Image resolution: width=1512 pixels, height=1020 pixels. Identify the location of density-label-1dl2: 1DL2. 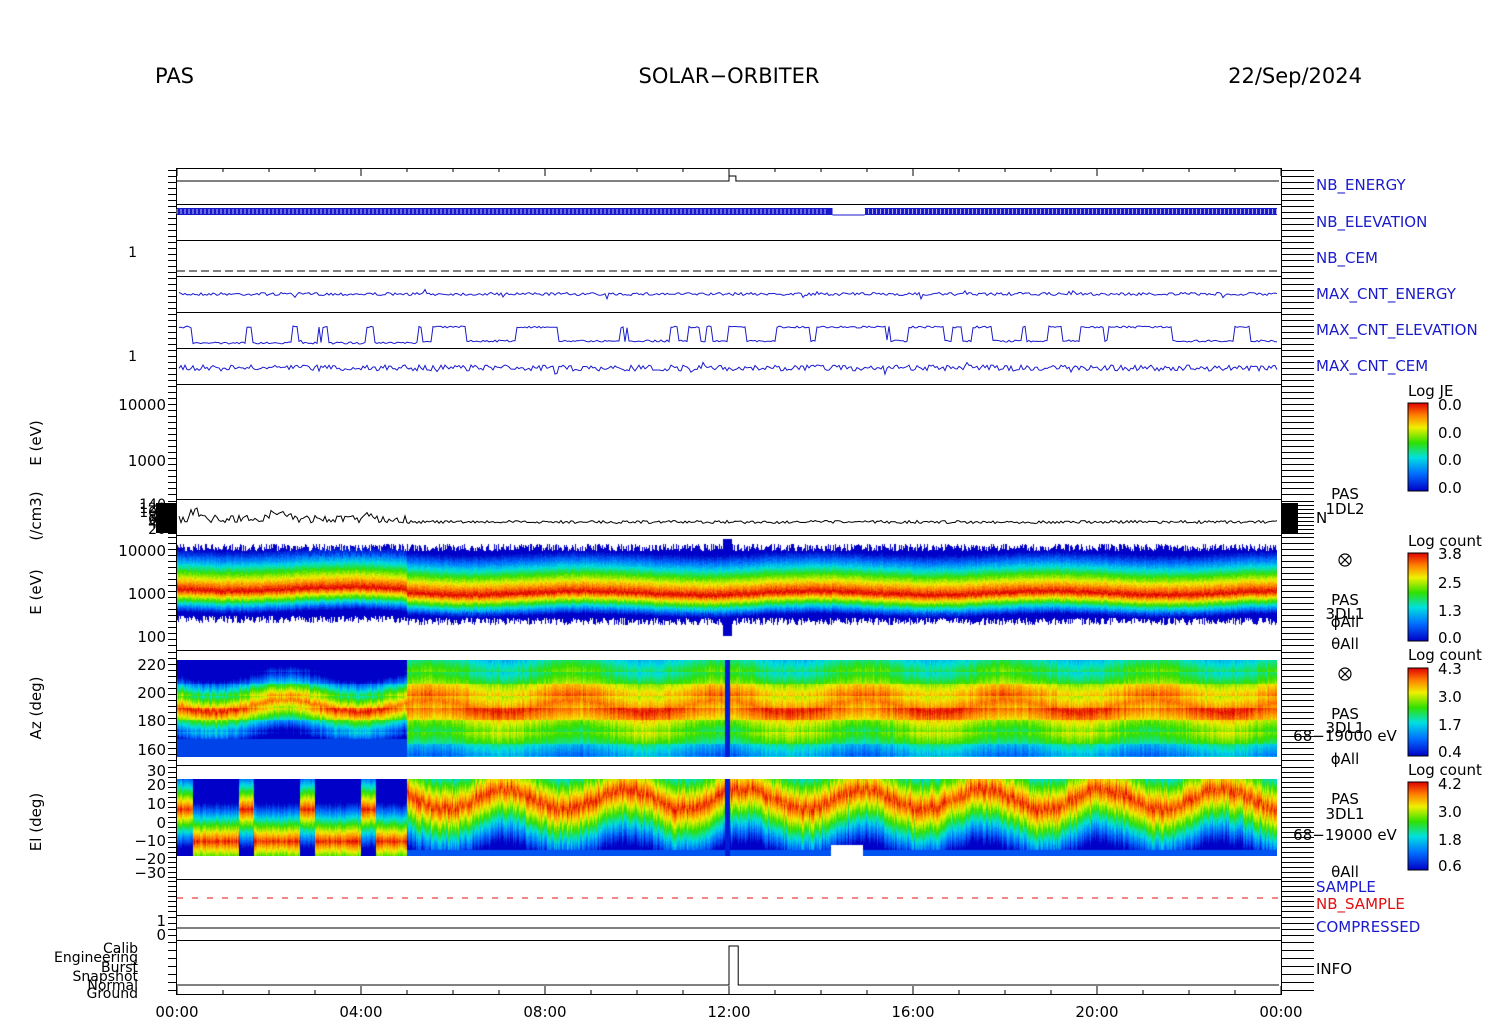
(1345, 509).